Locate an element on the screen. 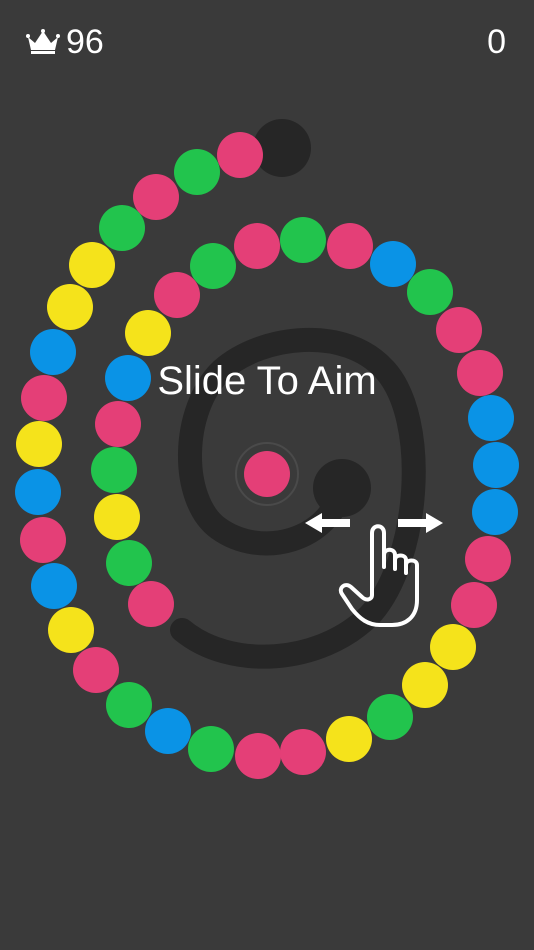 This screenshot has height=950, width=534. swipe-left-right-hand-icon is located at coordinates (374, 570).